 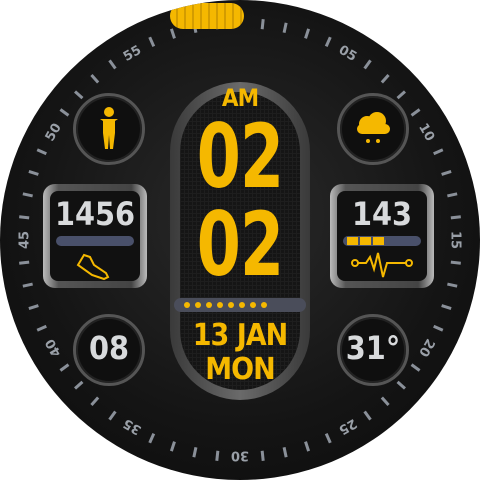 What do you see at coordinates (347, 54) in the screenshot?
I see `bezel-label: 05` at bounding box center [347, 54].